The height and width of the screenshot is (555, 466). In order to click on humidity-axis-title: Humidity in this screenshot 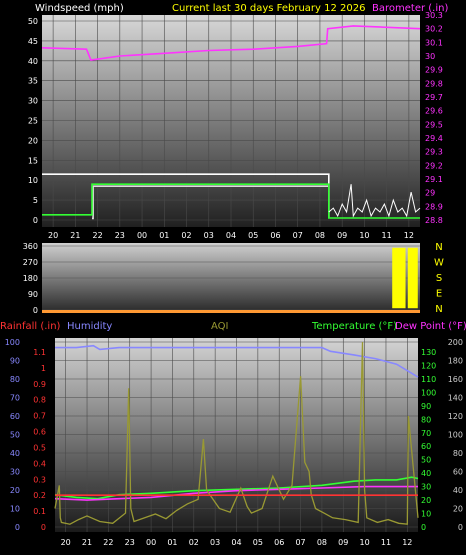, I will do `click(89, 326)`.